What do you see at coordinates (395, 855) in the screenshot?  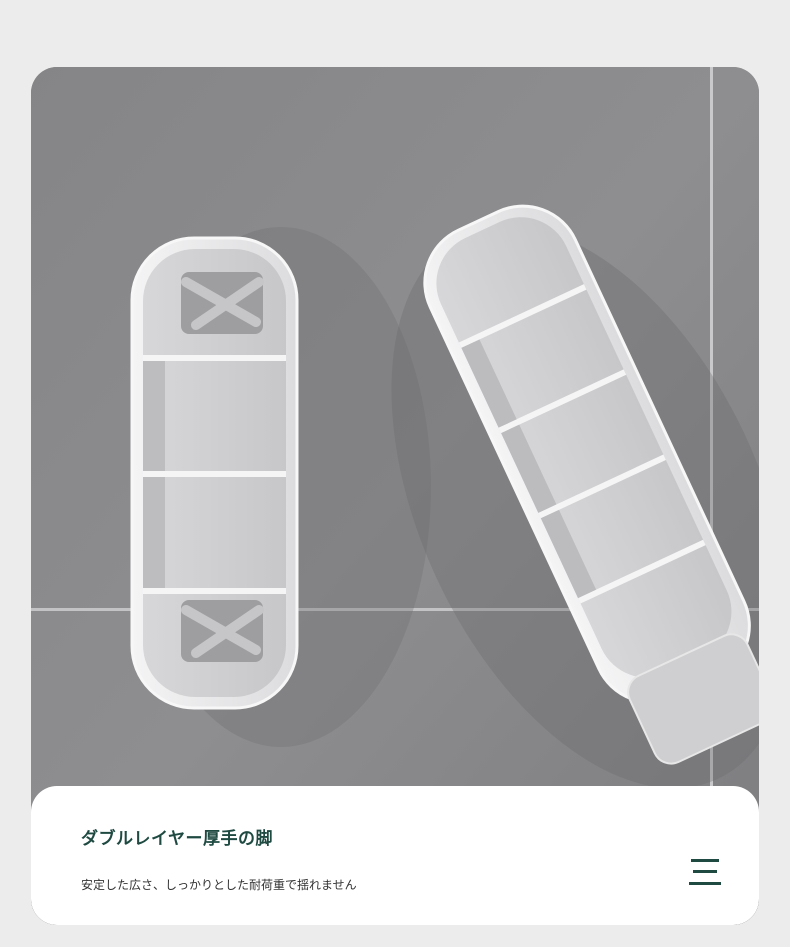 I see `caption-panel: ダブルレイヤー厚手の脚 安定した広さ、しっかりとした耐荷重で揺れません` at bounding box center [395, 855].